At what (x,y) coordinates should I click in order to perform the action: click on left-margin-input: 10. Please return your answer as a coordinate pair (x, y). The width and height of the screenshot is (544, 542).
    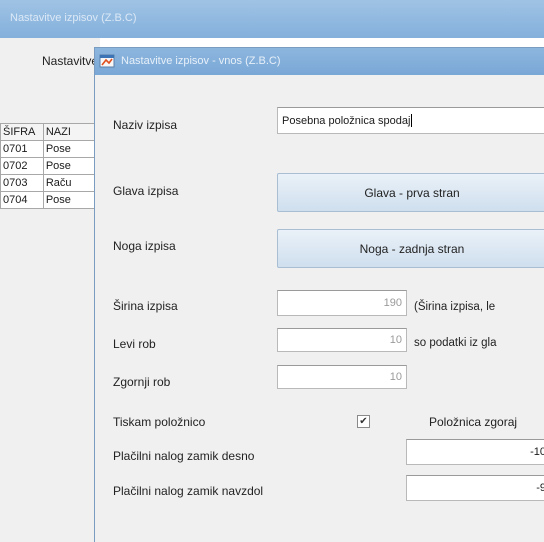
    Looking at the image, I should click on (342, 340).